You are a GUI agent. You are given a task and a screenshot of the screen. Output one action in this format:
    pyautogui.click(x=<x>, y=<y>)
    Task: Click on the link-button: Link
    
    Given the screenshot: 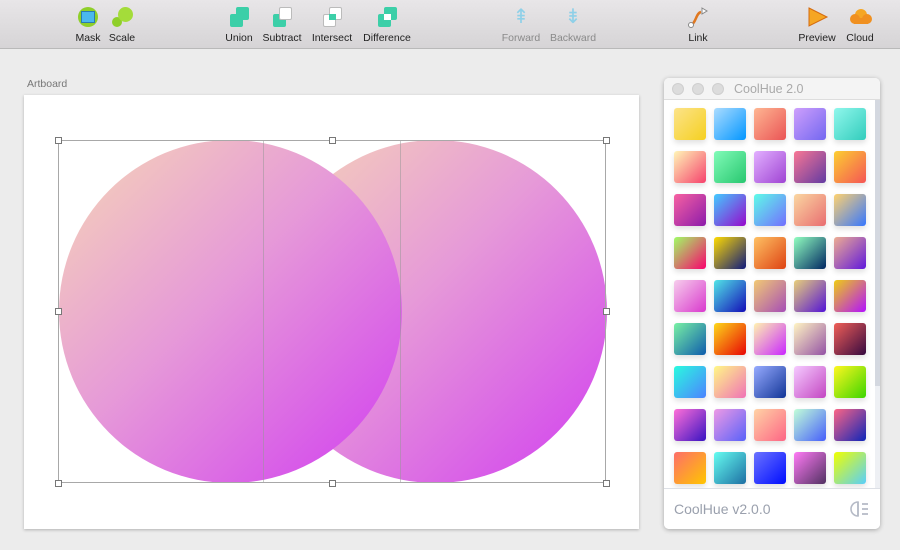 What is the action you would take?
    pyautogui.click(x=698, y=24)
    